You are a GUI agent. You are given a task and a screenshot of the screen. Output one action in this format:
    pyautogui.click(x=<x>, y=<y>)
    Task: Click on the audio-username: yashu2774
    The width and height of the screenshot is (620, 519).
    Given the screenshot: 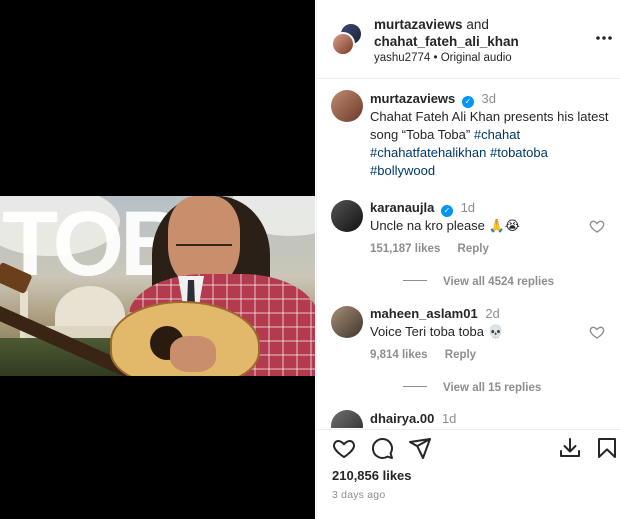 What is the action you would take?
    pyautogui.click(x=402, y=58)
    